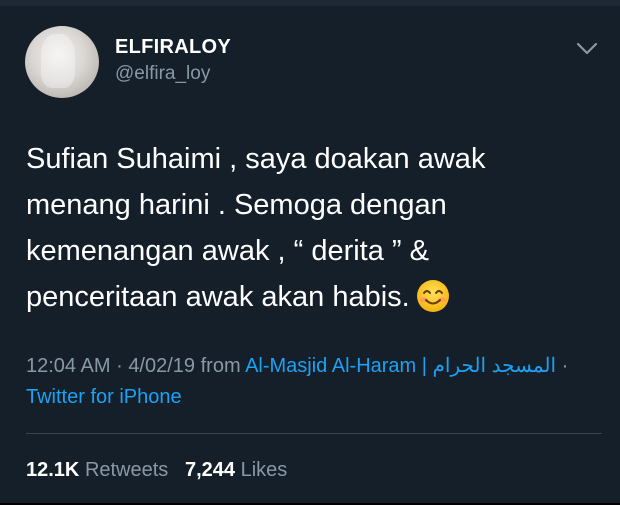 This screenshot has height=505, width=620. Describe the element at coordinates (400, 366) in the screenshot. I see `location-link: Al-Masjid Al-Haram | المسجد الحرام` at that location.